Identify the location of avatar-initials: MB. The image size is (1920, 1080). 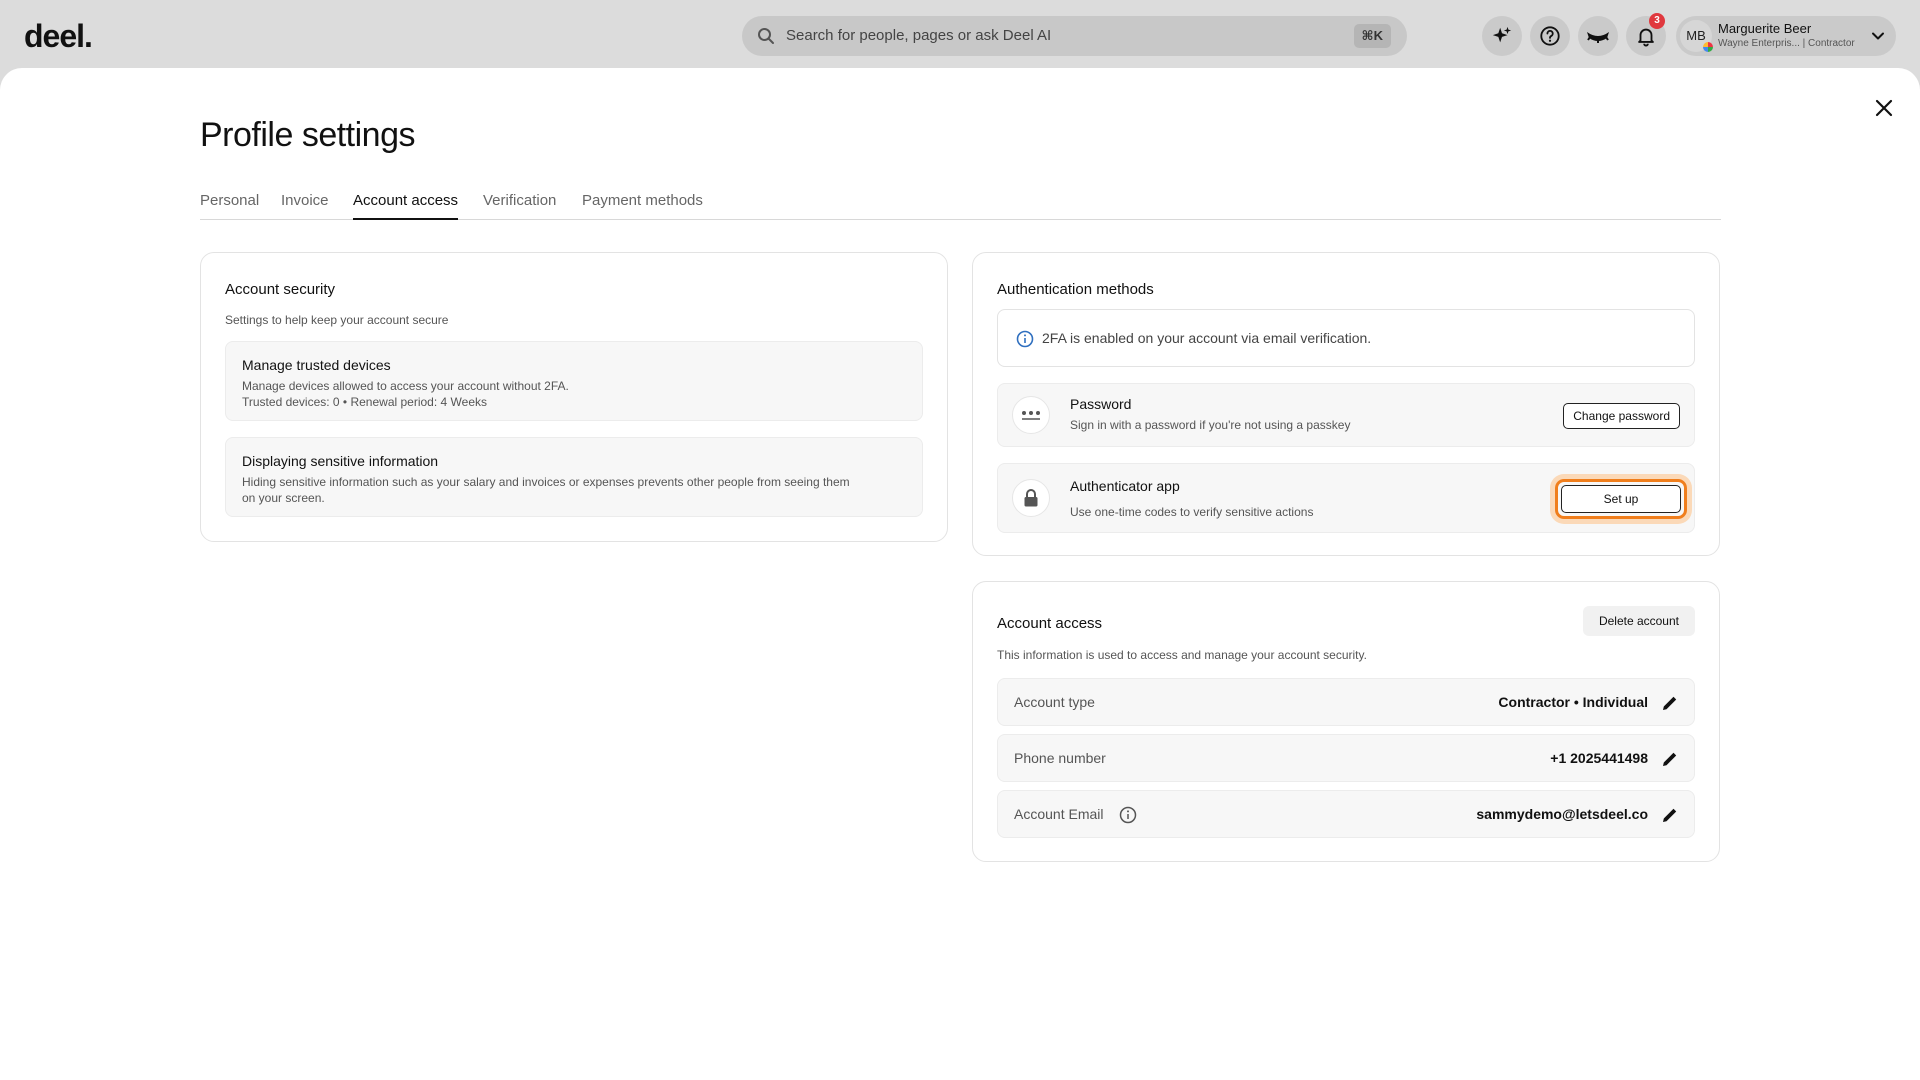
(1696, 35).